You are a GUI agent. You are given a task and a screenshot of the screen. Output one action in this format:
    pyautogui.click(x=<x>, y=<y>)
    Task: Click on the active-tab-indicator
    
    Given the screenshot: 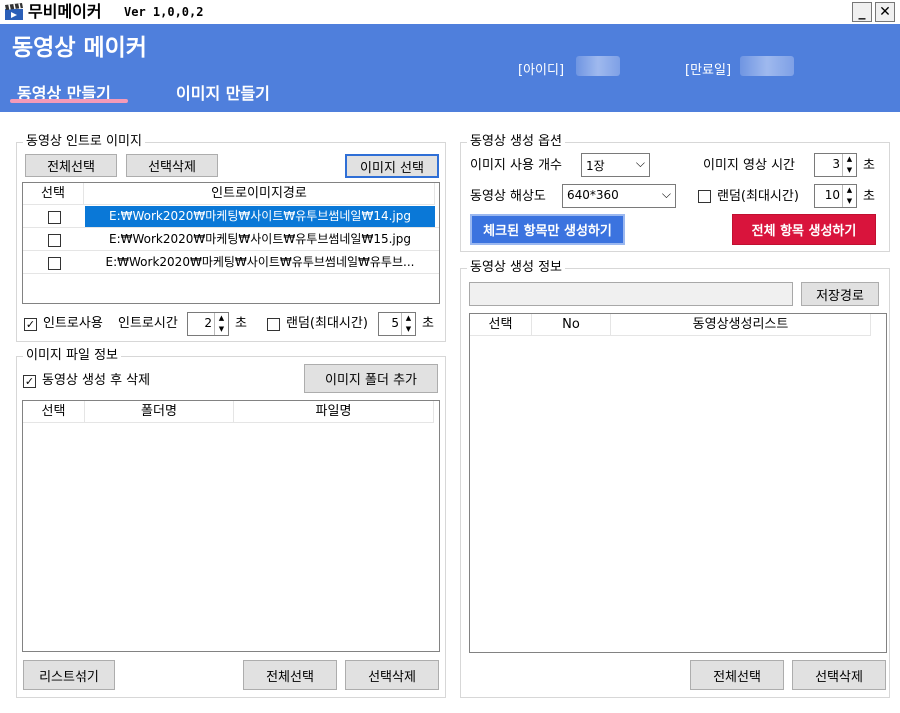 What is the action you would take?
    pyautogui.click(x=69, y=101)
    